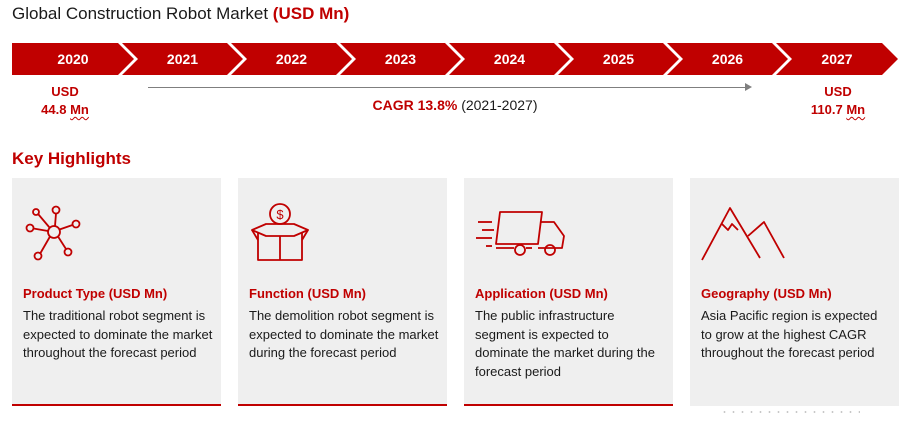  Describe the element at coordinates (54, 232) in the screenshot. I see `network-nodes-icon` at that location.